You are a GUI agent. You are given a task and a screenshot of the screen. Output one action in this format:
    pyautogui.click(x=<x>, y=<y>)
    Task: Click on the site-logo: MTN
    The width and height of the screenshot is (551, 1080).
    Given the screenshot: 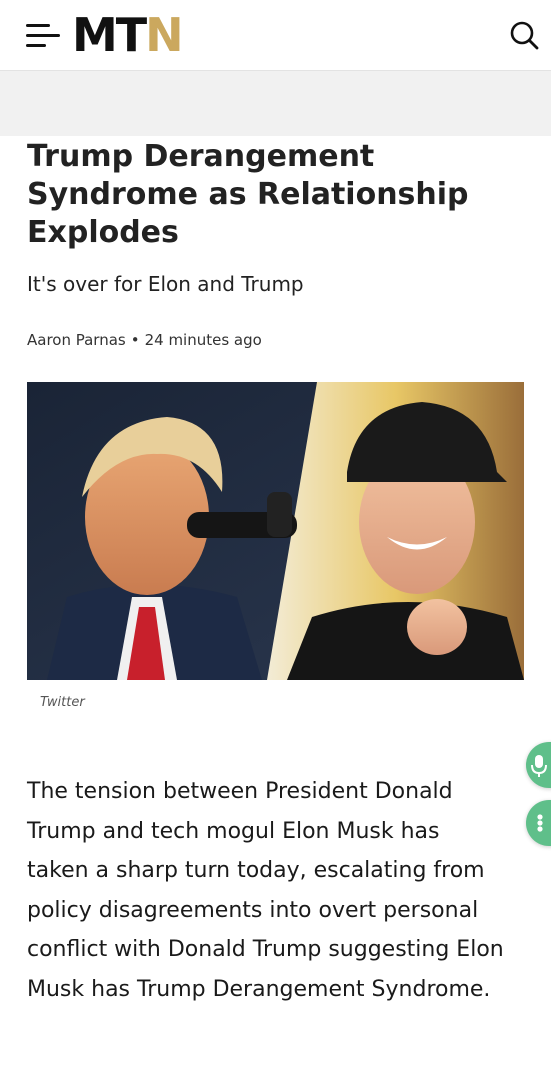 What is the action you would take?
    pyautogui.click(x=128, y=35)
    